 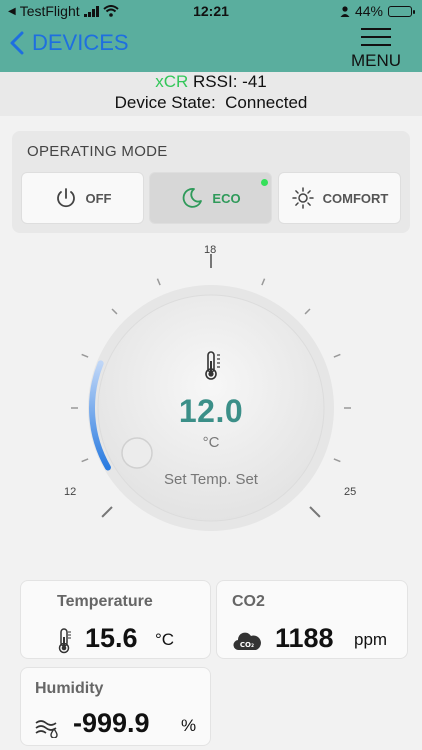 I want to click on temperature-title: Temperature, so click(x=105, y=601).